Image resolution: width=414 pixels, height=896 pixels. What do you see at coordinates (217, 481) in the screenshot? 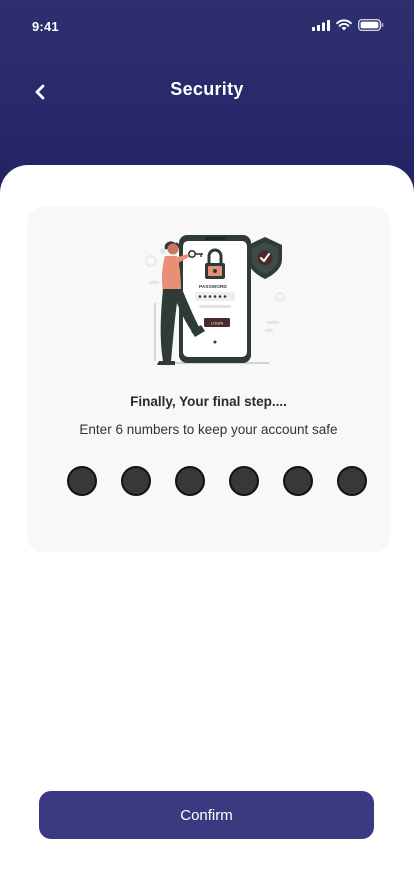
I see `pin-input-row` at bounding box center [217, 481].